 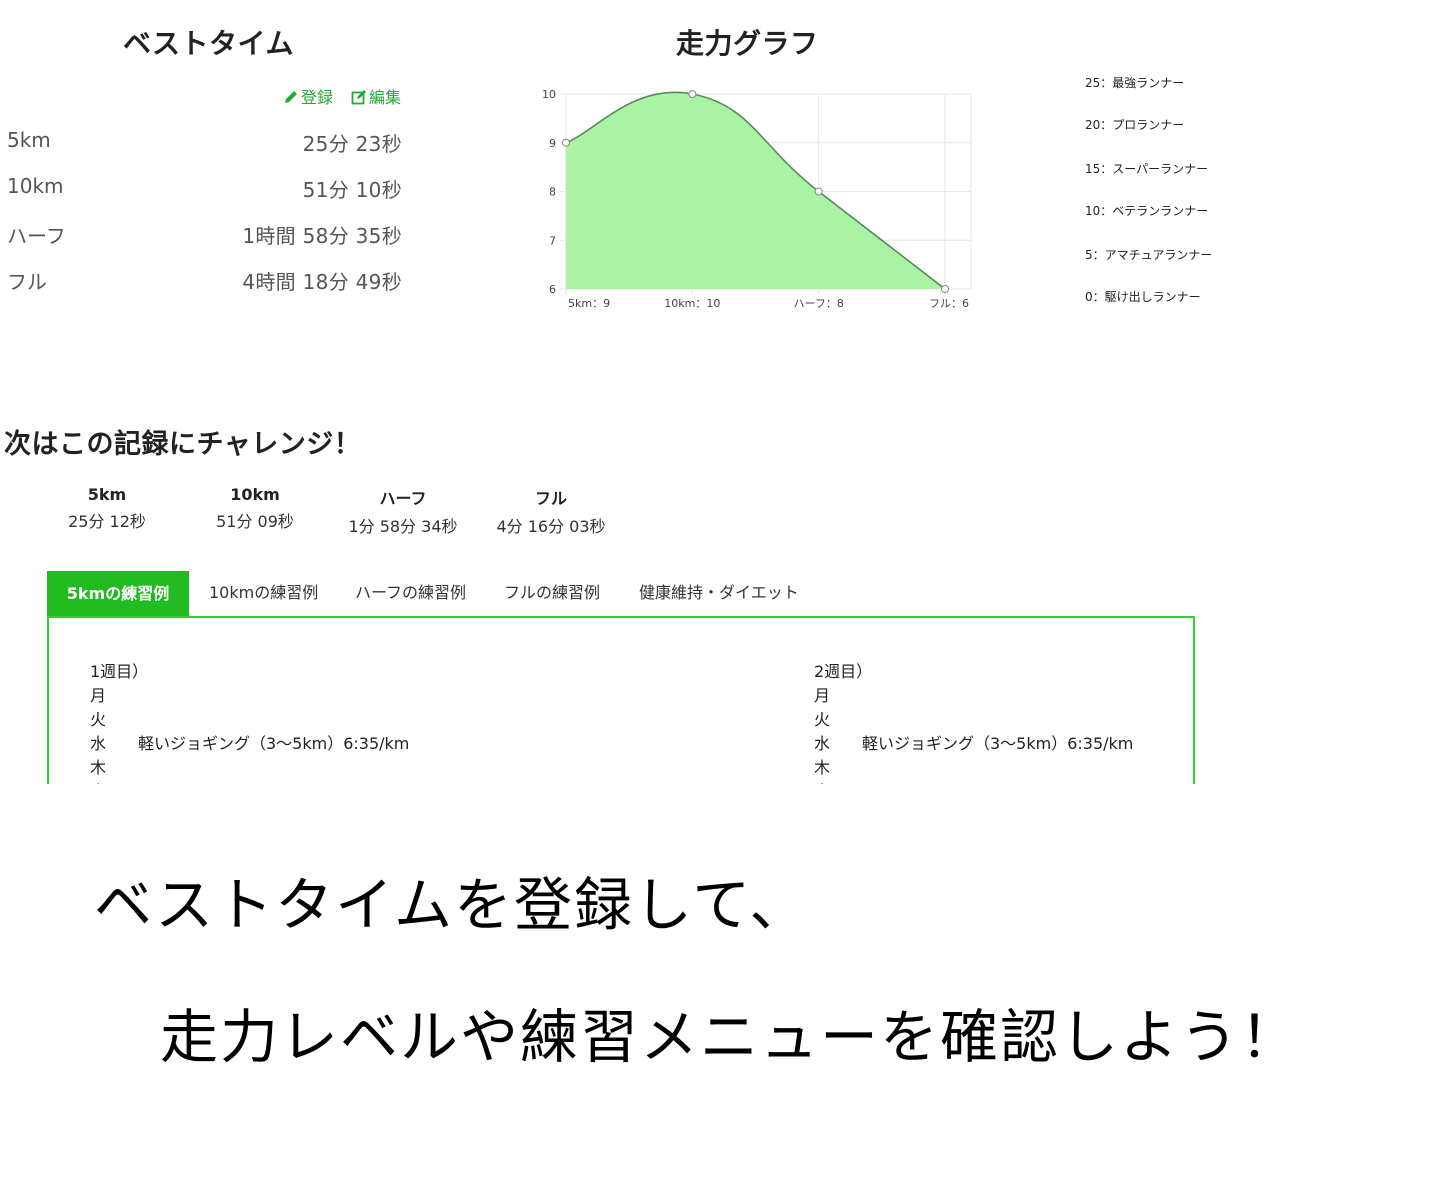 What do you see at coordinates (1135, 83) in the screenshot?
I see `legend-item: 25：最強ランナー` at bounding box center [1135, 83].